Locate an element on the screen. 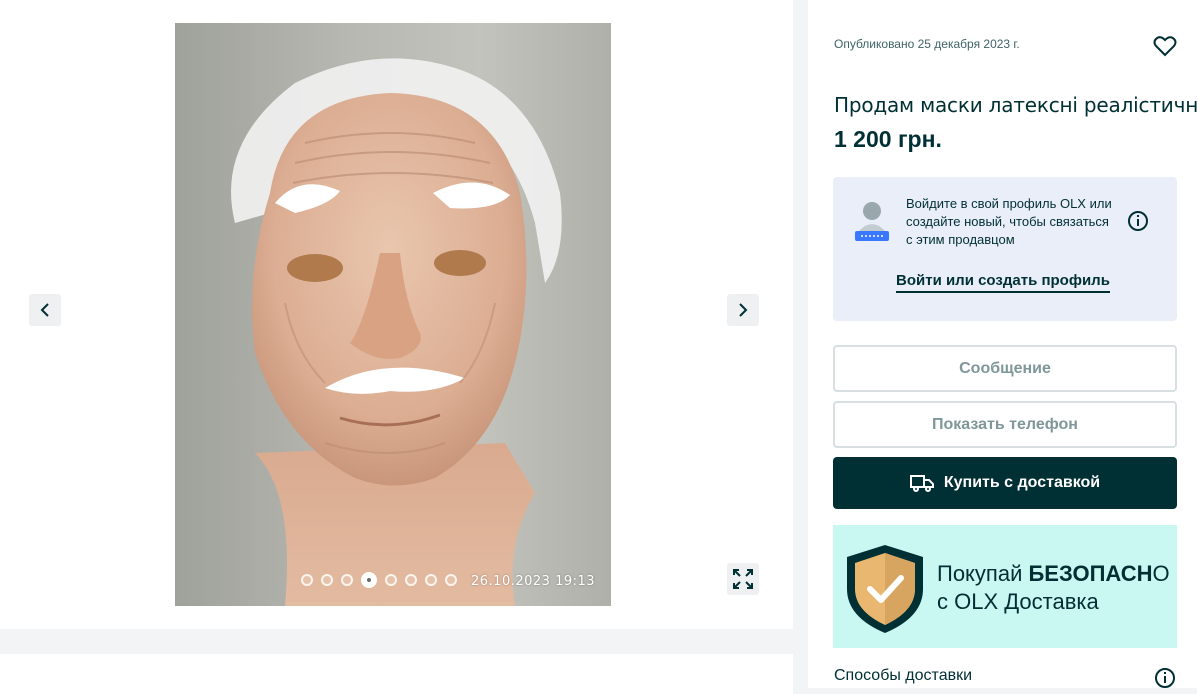  ad-title: Продам маски латексні реалістичні is located at coordinates (1015, 105).